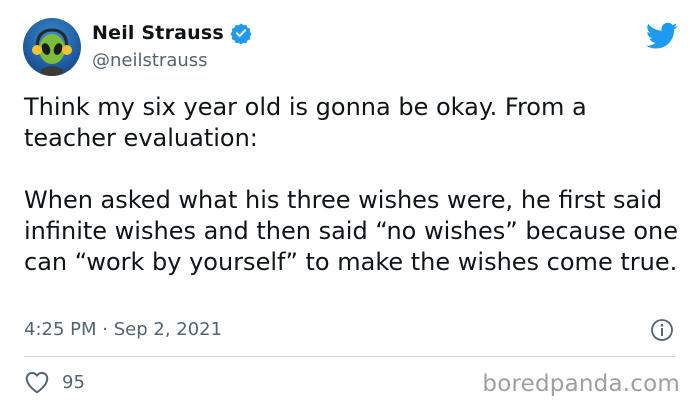  Describe the element at coordinates (581, 384) in the screenshot. I see `watermark: boredpanda.com` at that location.